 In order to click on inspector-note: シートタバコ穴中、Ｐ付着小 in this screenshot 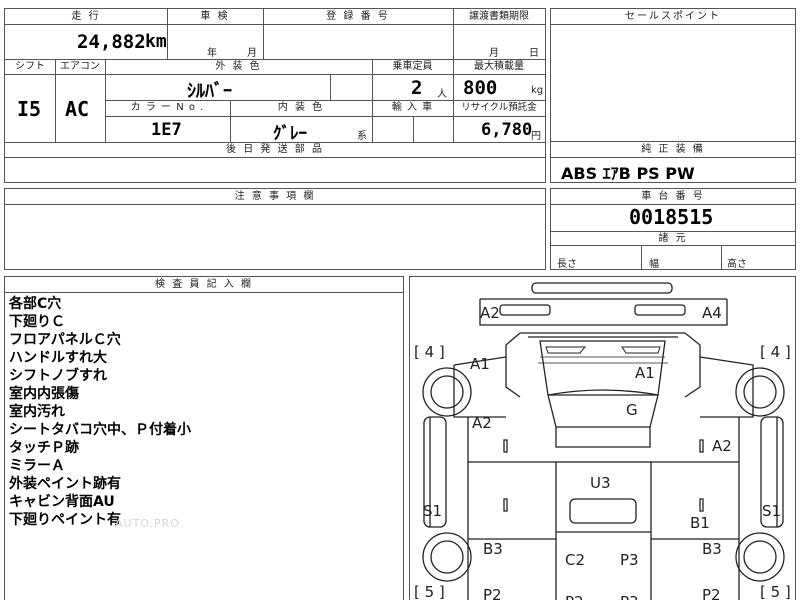, I will do `click(100, 430)`.